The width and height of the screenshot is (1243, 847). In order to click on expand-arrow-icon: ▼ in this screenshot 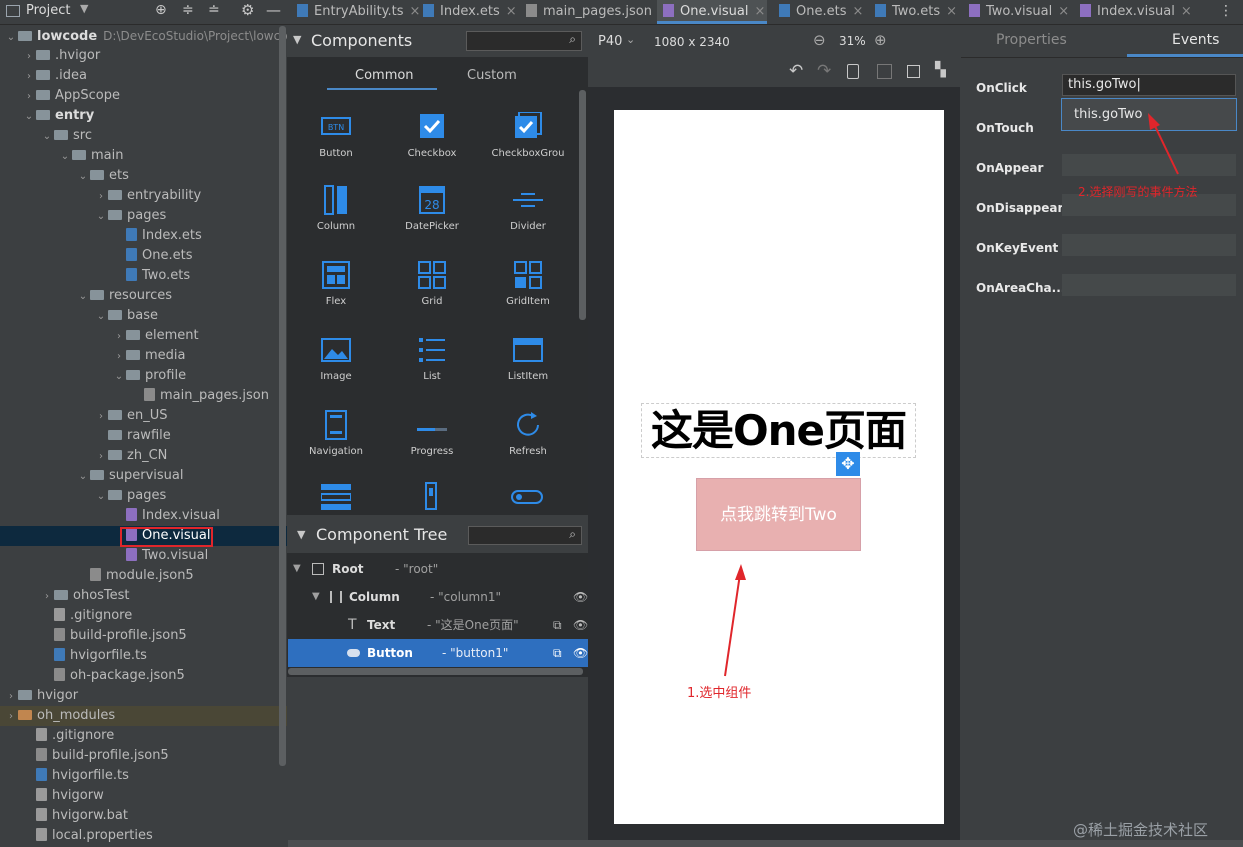, I will do `click(297, 569)`.